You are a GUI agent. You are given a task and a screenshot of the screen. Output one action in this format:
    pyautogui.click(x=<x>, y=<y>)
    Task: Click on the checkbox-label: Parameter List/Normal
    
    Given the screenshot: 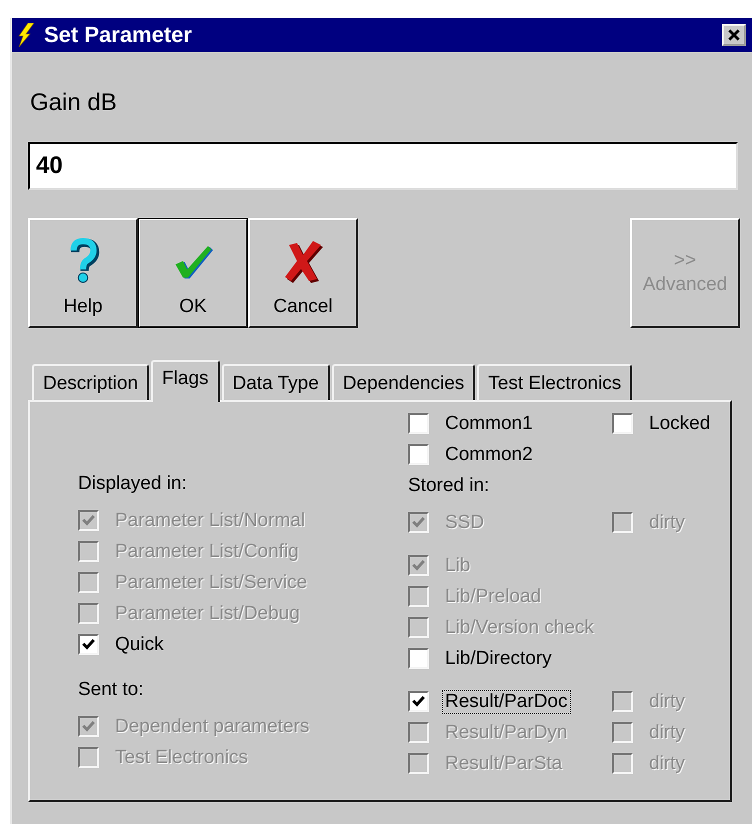 What is the action you would take?
    pyautogui.click(x=210, y=521)
    